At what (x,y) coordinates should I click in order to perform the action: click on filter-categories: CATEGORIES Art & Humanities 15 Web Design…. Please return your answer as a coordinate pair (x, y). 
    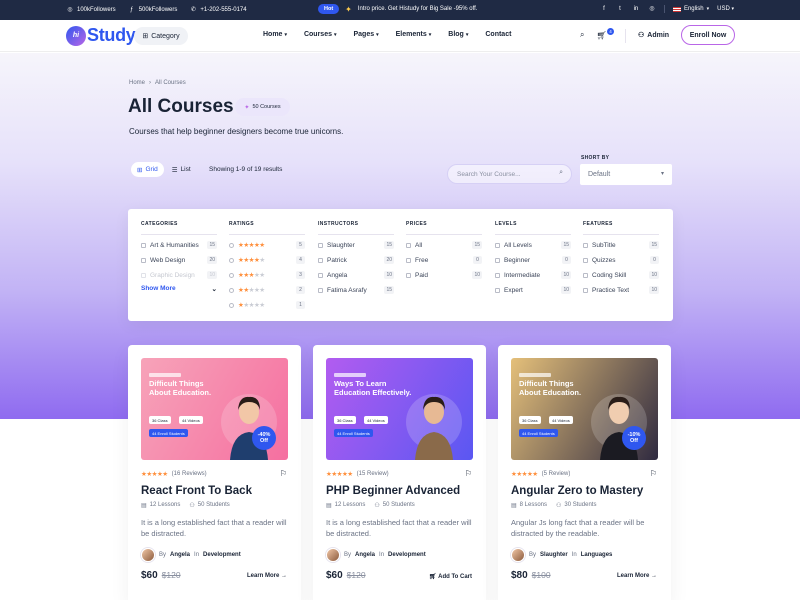
    Looking at the image, I should click on (179, 257).